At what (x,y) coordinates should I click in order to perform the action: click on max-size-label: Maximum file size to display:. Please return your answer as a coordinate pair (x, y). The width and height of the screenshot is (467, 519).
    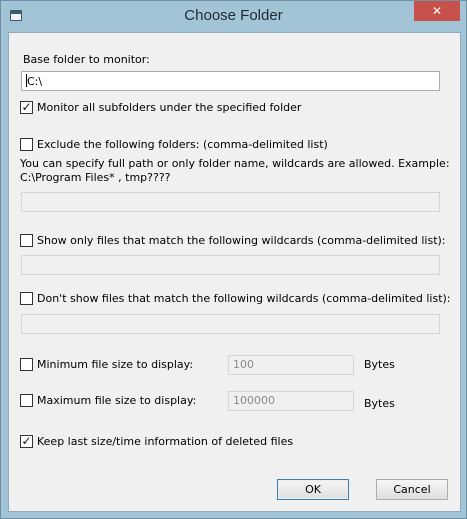
    Looking at the image, I should click on (117, 400).